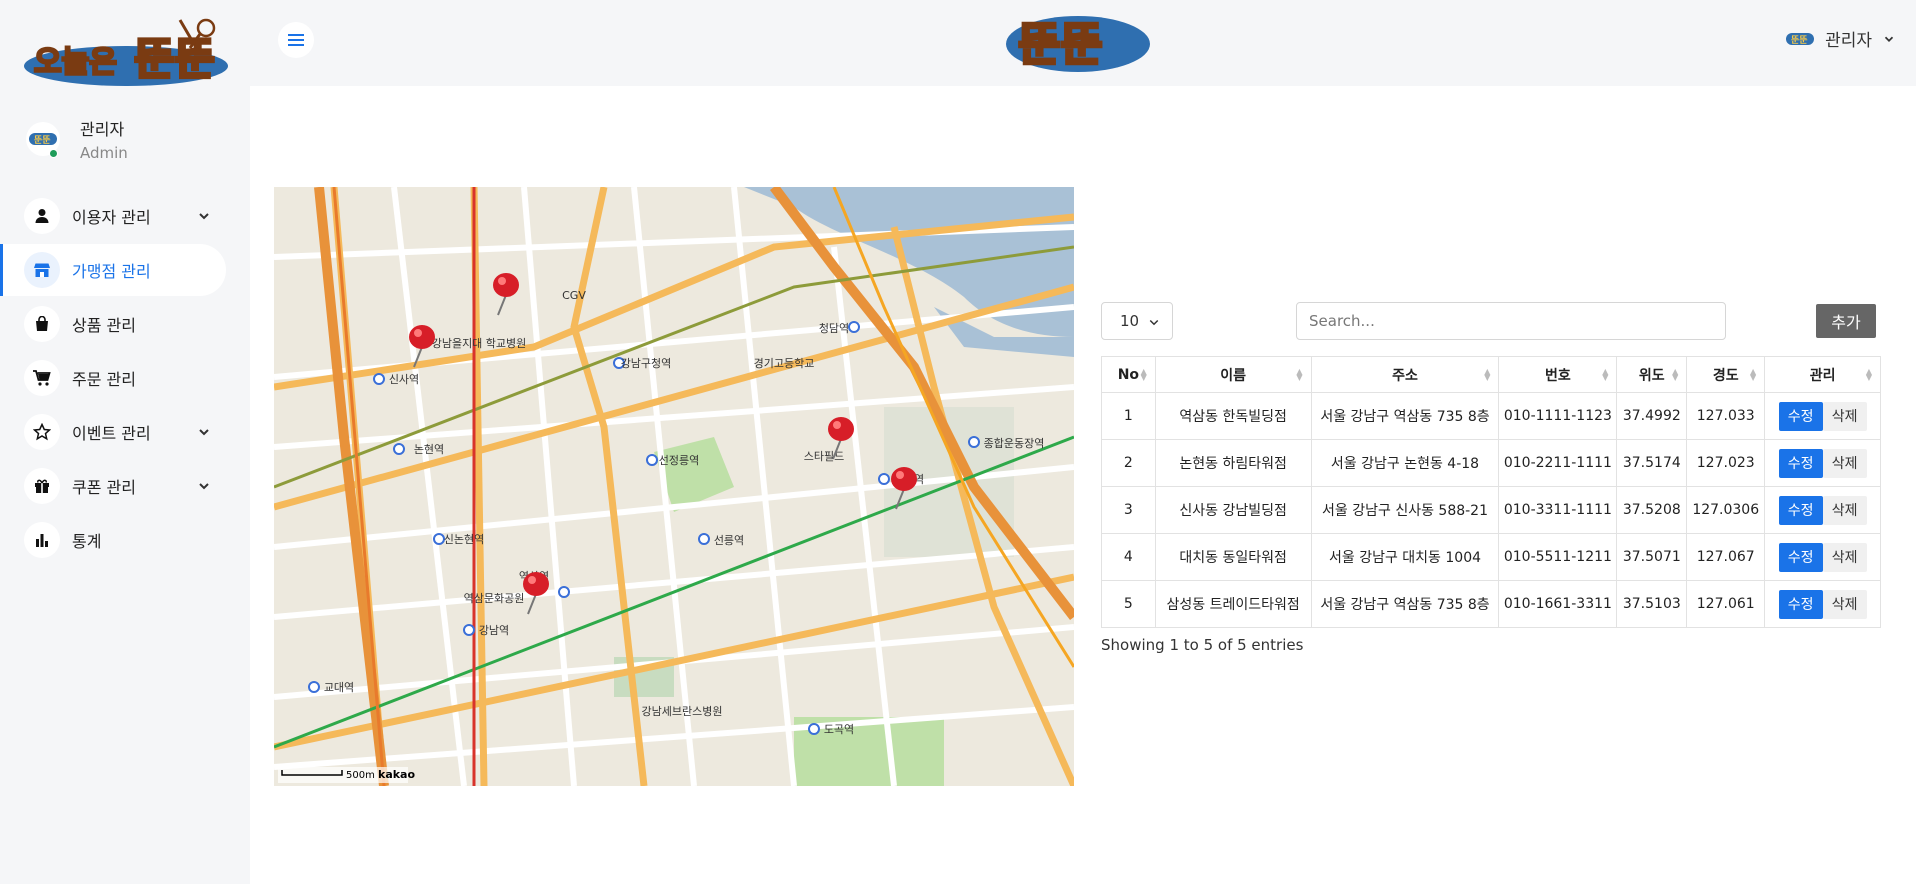  What do you see at coordinates (1726, 557) in the screenshot?
I see `cell-longitude: 127.067` at bounding box center [1726, 557].